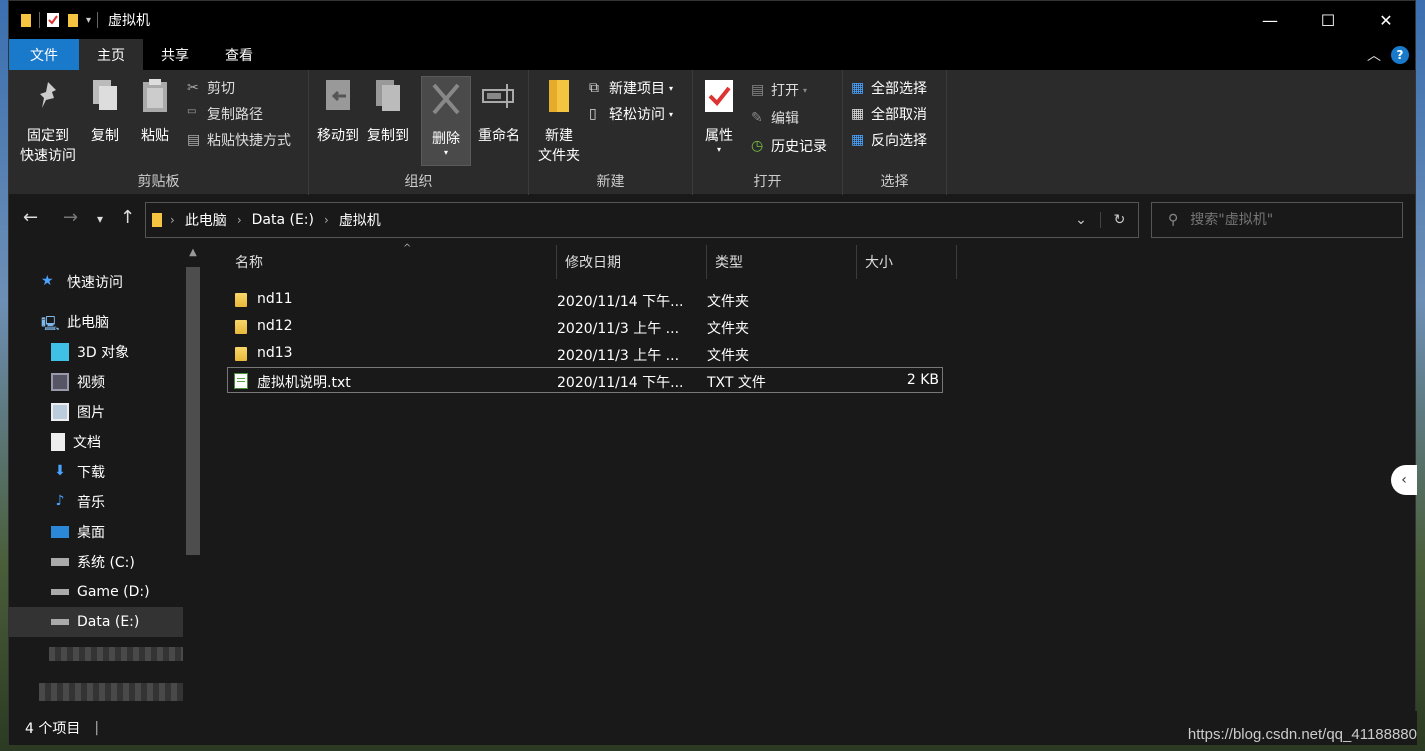 The image size is (1425, 751). I want to click on ribbon-tabs: 文件 主页 共享 查看 ︿ ?, so click(712, 54).